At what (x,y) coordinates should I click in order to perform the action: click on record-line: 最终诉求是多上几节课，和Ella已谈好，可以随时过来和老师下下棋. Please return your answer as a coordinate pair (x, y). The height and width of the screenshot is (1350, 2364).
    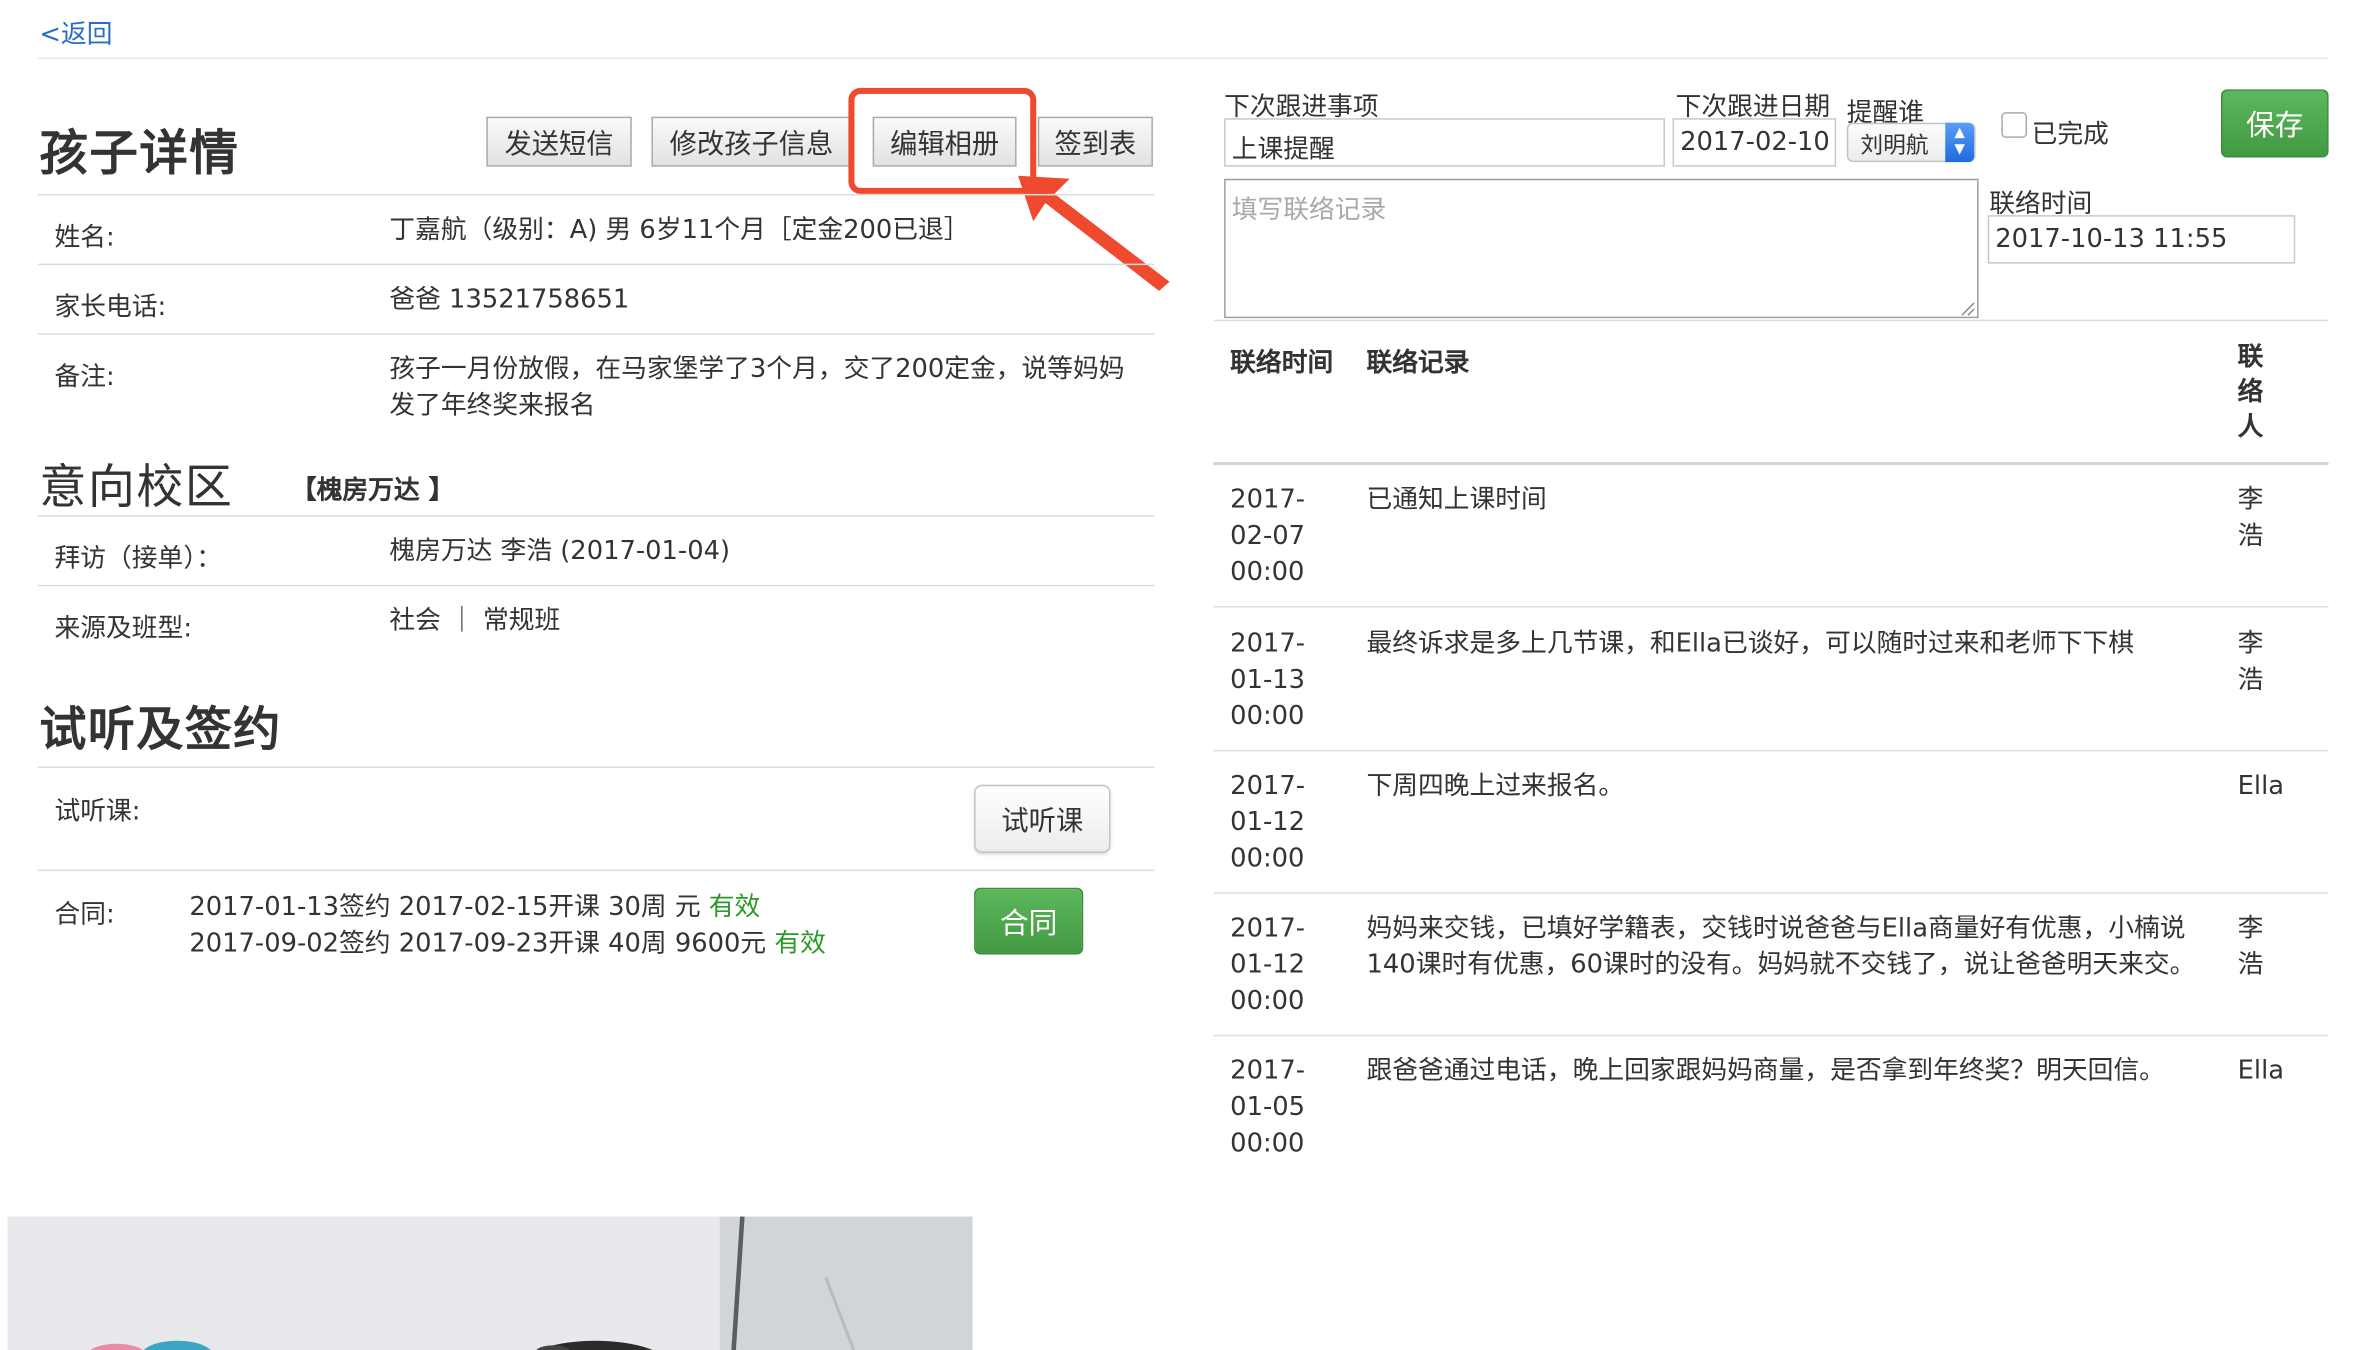
    Looking at the image, I should click on (1750, 644).